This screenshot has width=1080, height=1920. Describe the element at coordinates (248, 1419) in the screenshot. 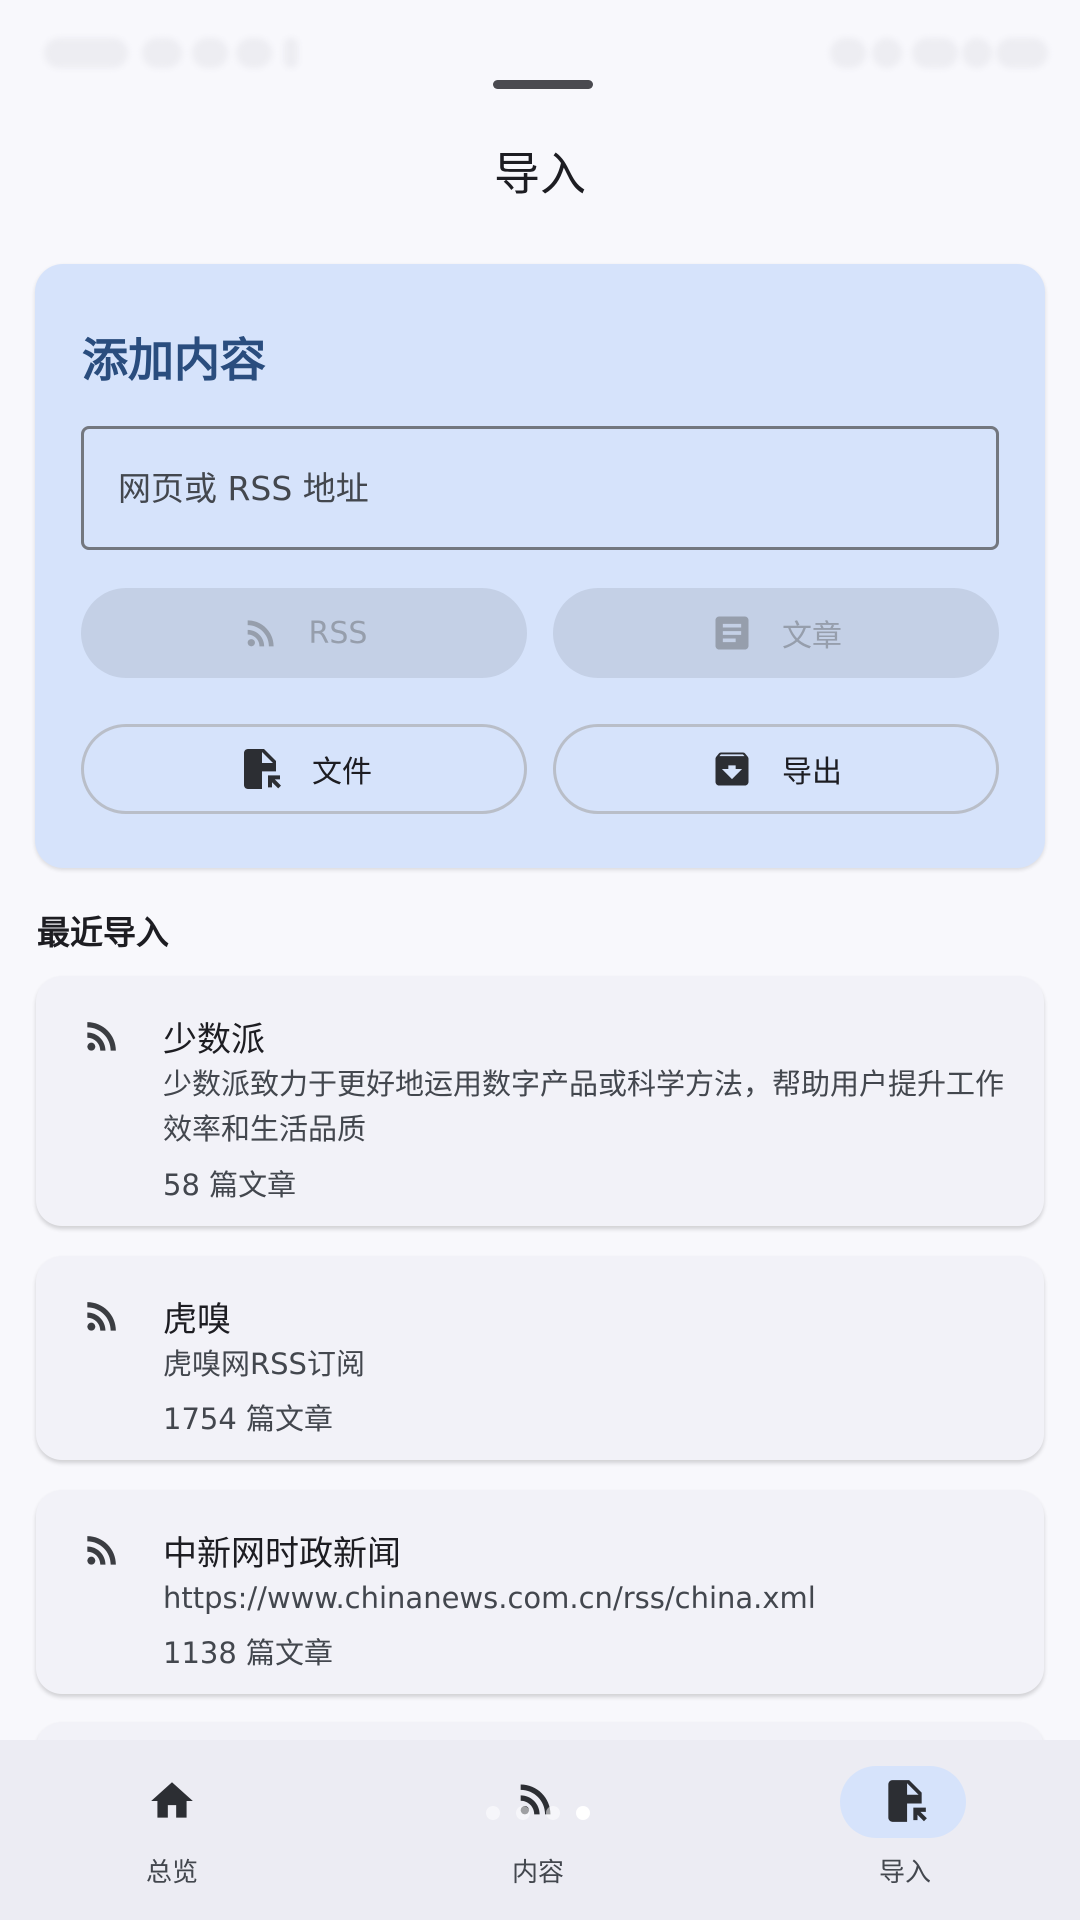

I see `feed-article-count: 1754 篇文章` at that location.